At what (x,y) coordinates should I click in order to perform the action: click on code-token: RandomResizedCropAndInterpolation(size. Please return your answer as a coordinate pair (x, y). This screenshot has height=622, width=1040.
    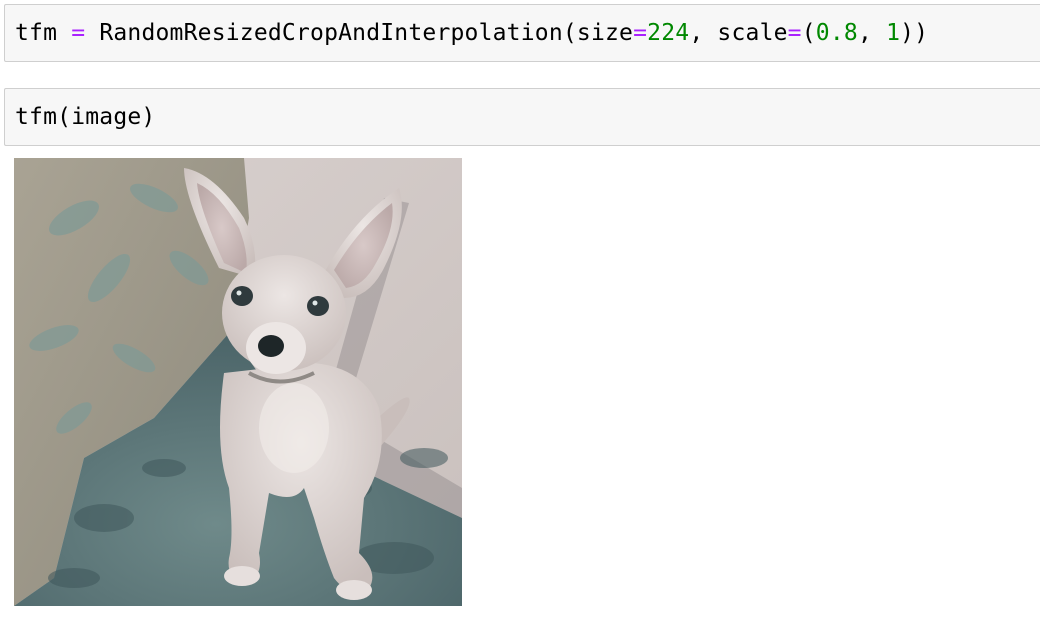
    Looking at the image, I should click on (359, 33).